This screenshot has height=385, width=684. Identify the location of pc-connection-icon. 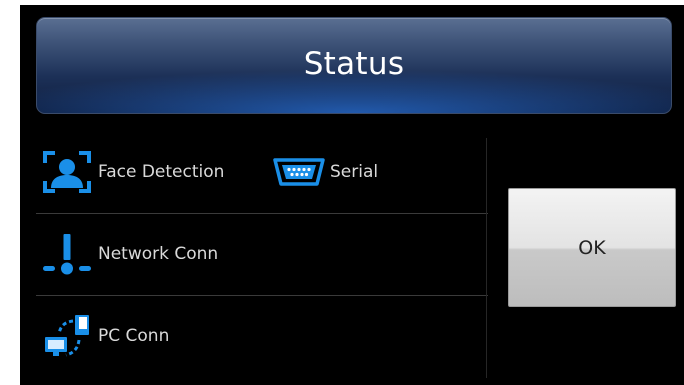
(67, 336).